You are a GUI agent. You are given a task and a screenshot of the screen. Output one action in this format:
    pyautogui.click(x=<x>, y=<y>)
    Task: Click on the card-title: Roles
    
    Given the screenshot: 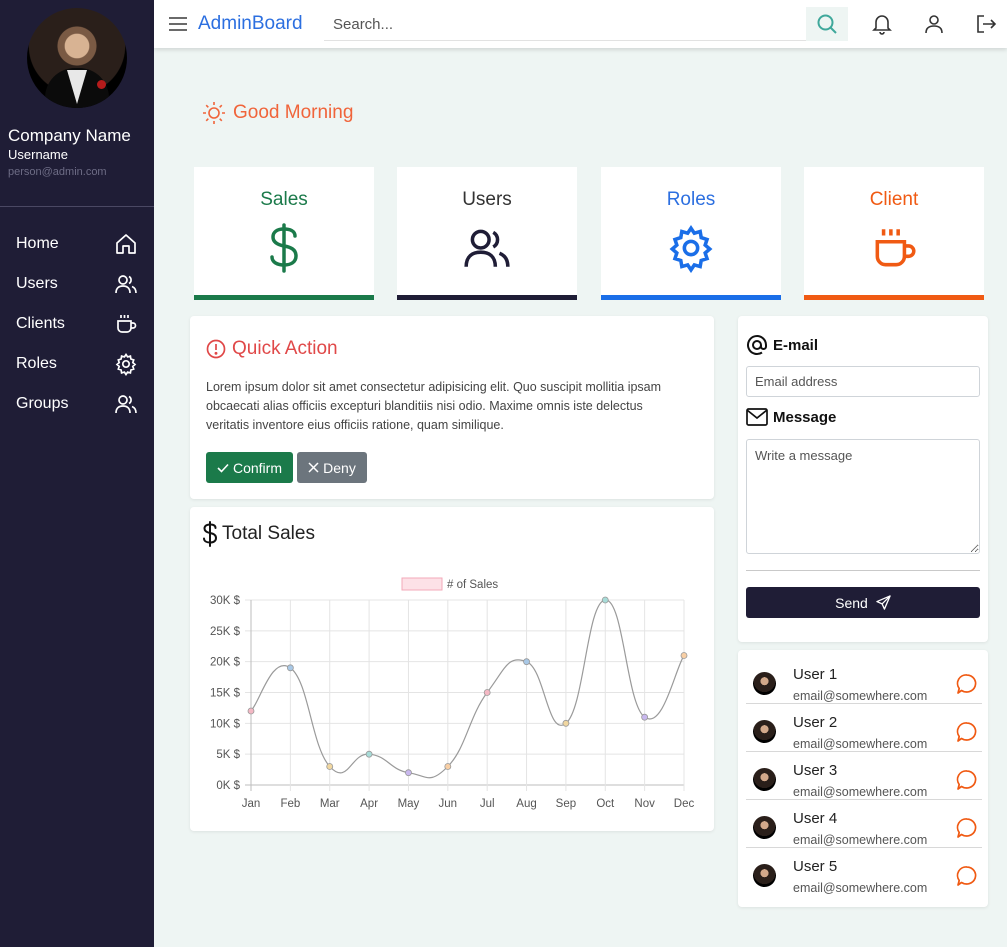 What is the action you would take?
    pyautogui.click(x=691, y=199)
    